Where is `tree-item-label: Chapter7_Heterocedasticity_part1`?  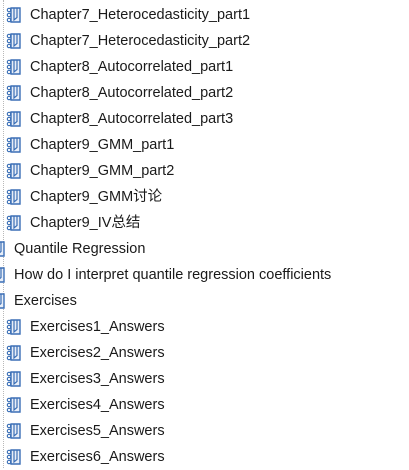
tree-item-label: Chapter7_Heterocedasticity_part1 is located at coordinates (140, 15).